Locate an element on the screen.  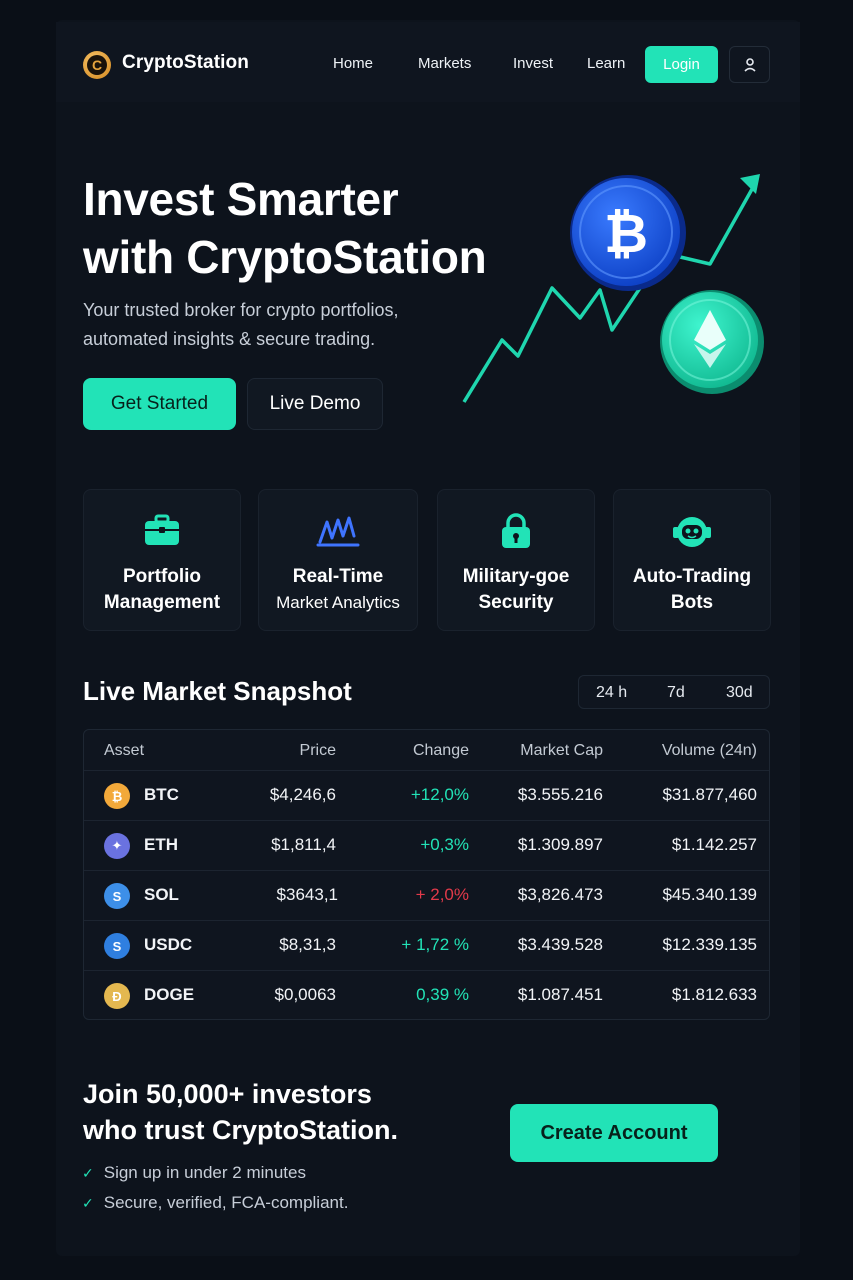
asset-price: $3643,1 is located at coordinates (307, 894).